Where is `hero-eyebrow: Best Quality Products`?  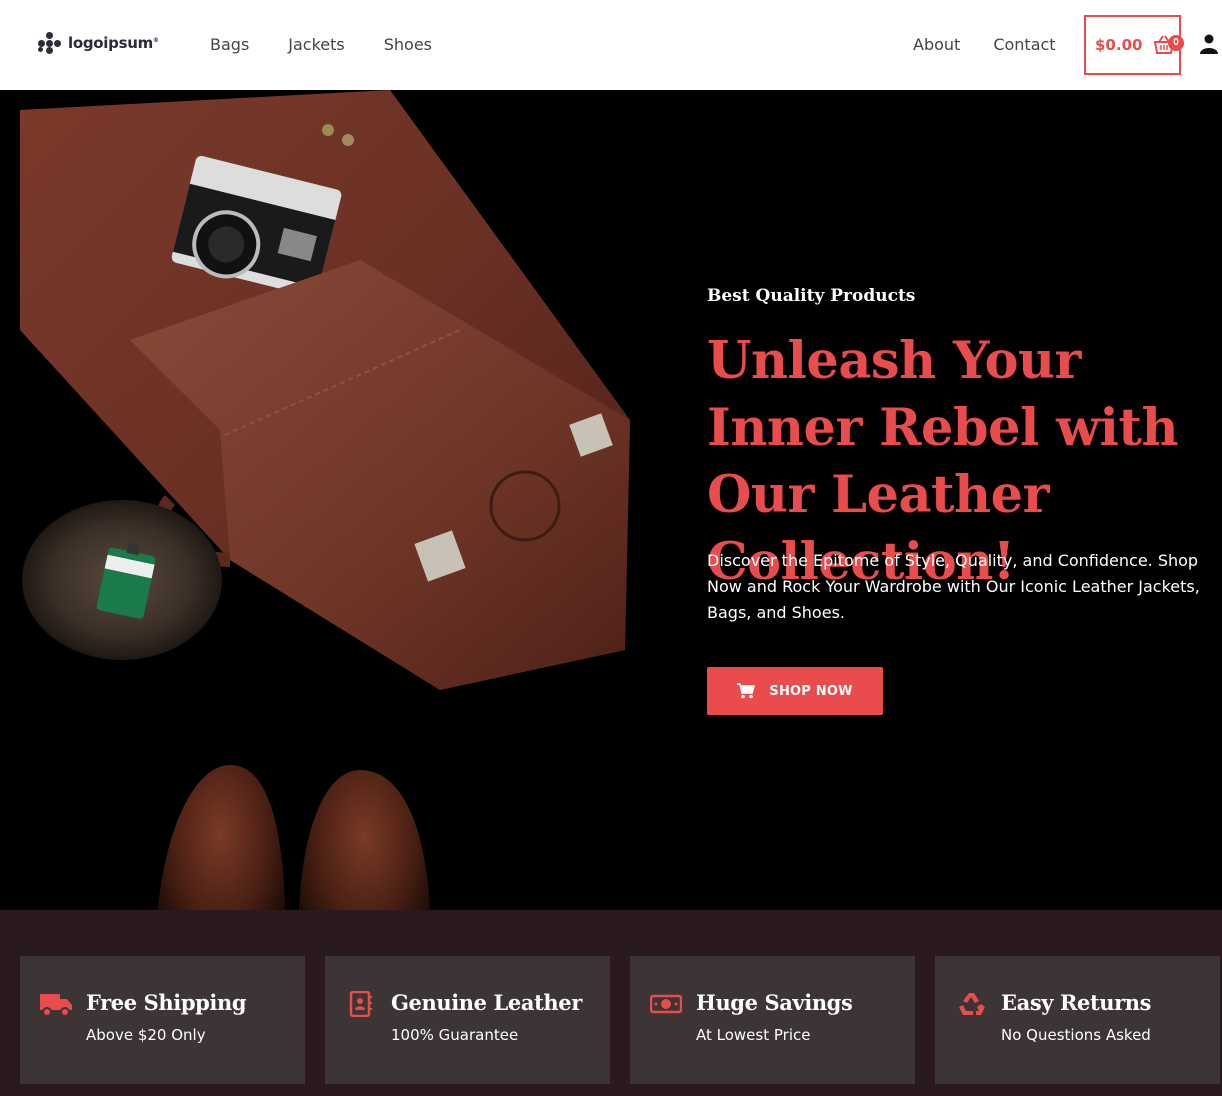 hero-eyebrow: Best Quality Products is located at coordinates (811, 296).